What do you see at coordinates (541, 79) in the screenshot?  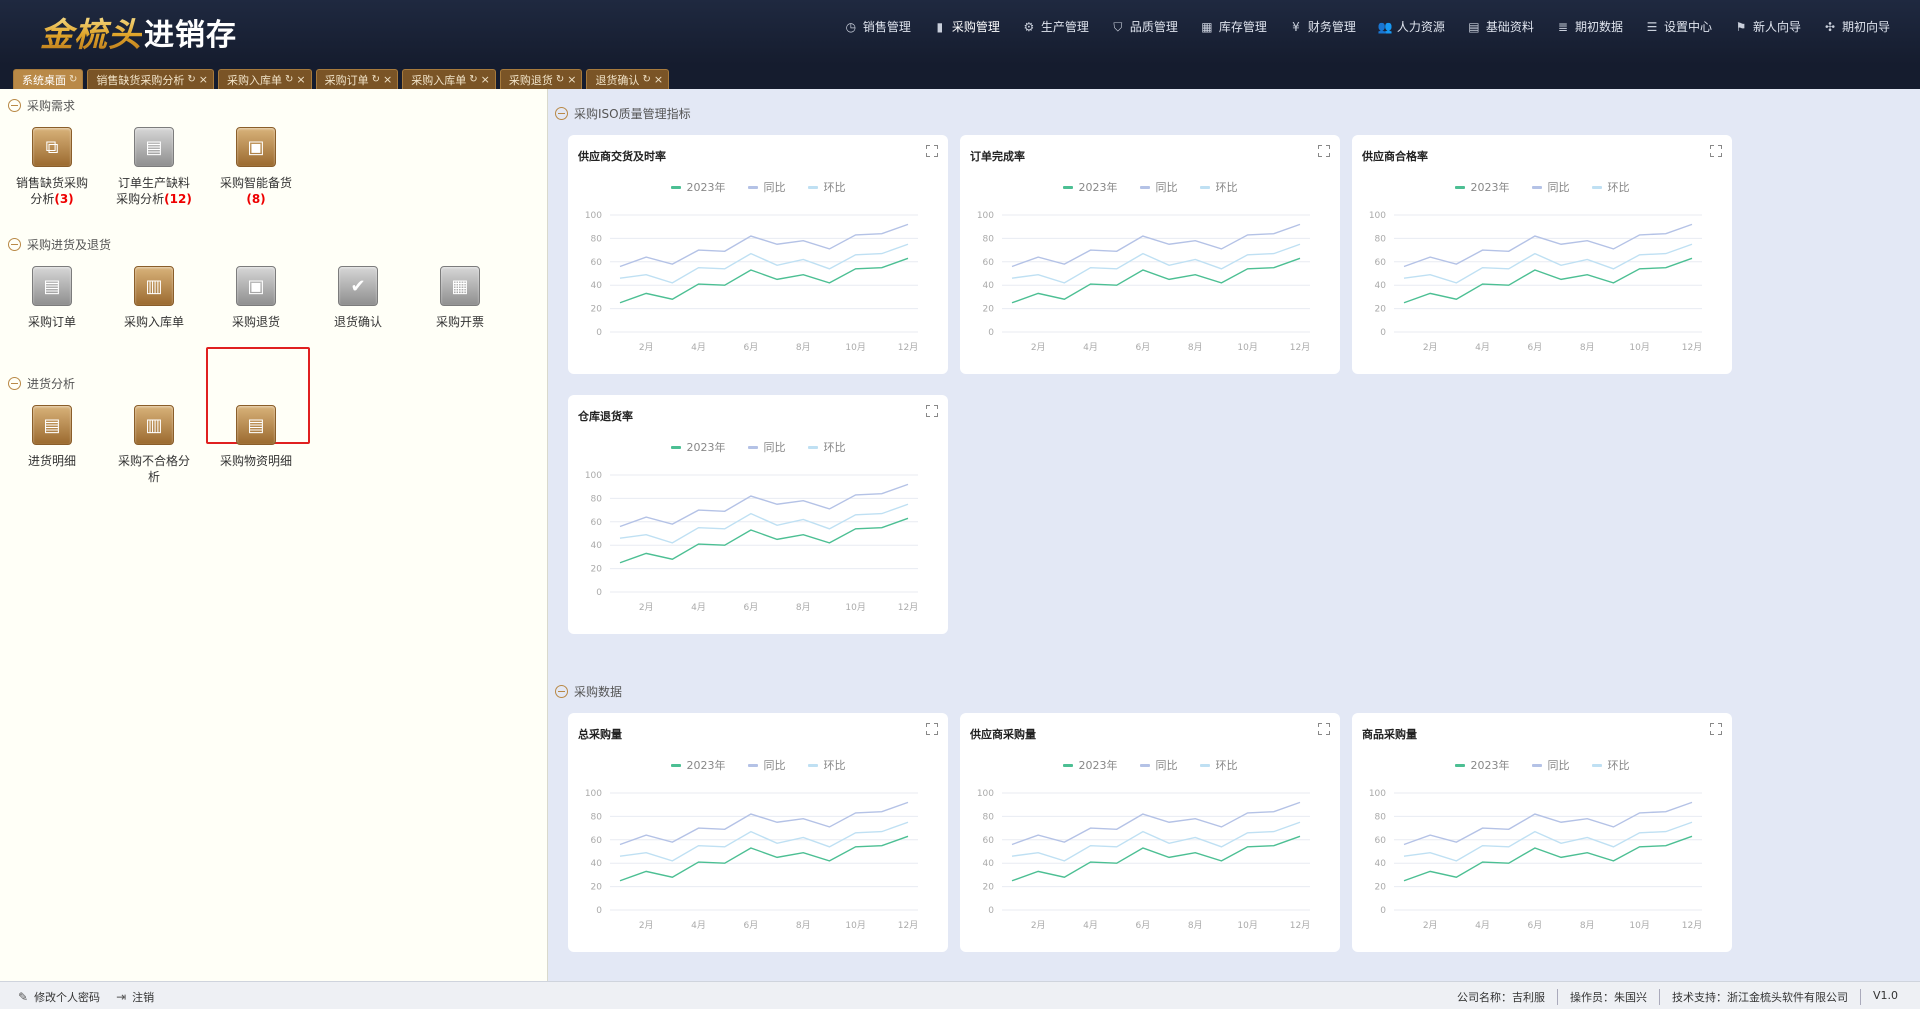 I see `tab-5: 采购退货 ↻ ×` at bounding box center [541, 79].